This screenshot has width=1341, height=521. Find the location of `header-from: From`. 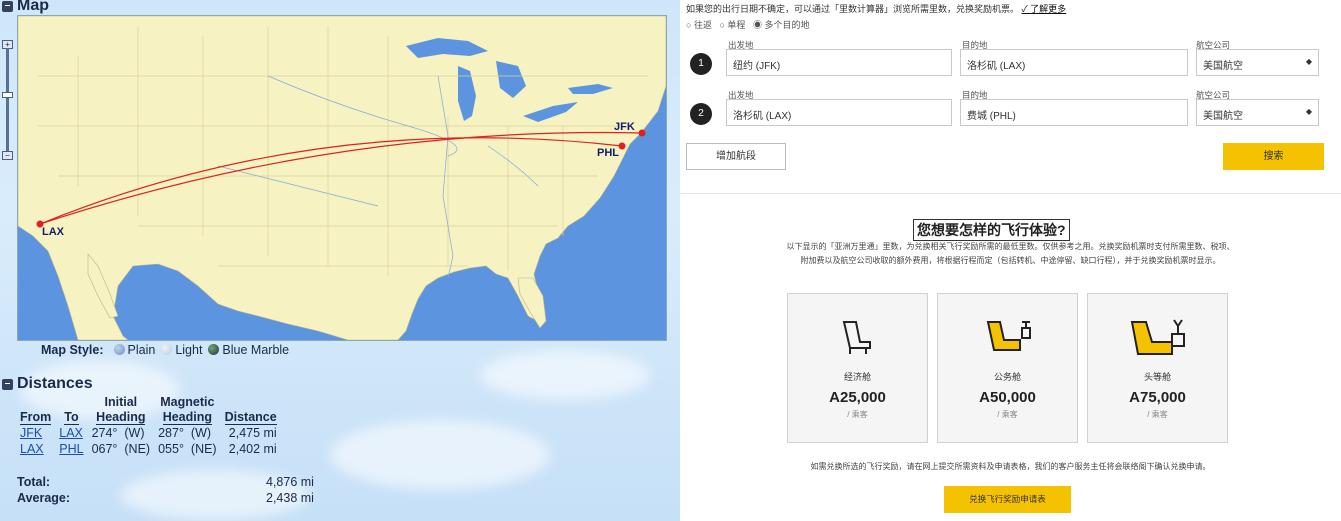

header-from: From is located at coordinates (36, 417).